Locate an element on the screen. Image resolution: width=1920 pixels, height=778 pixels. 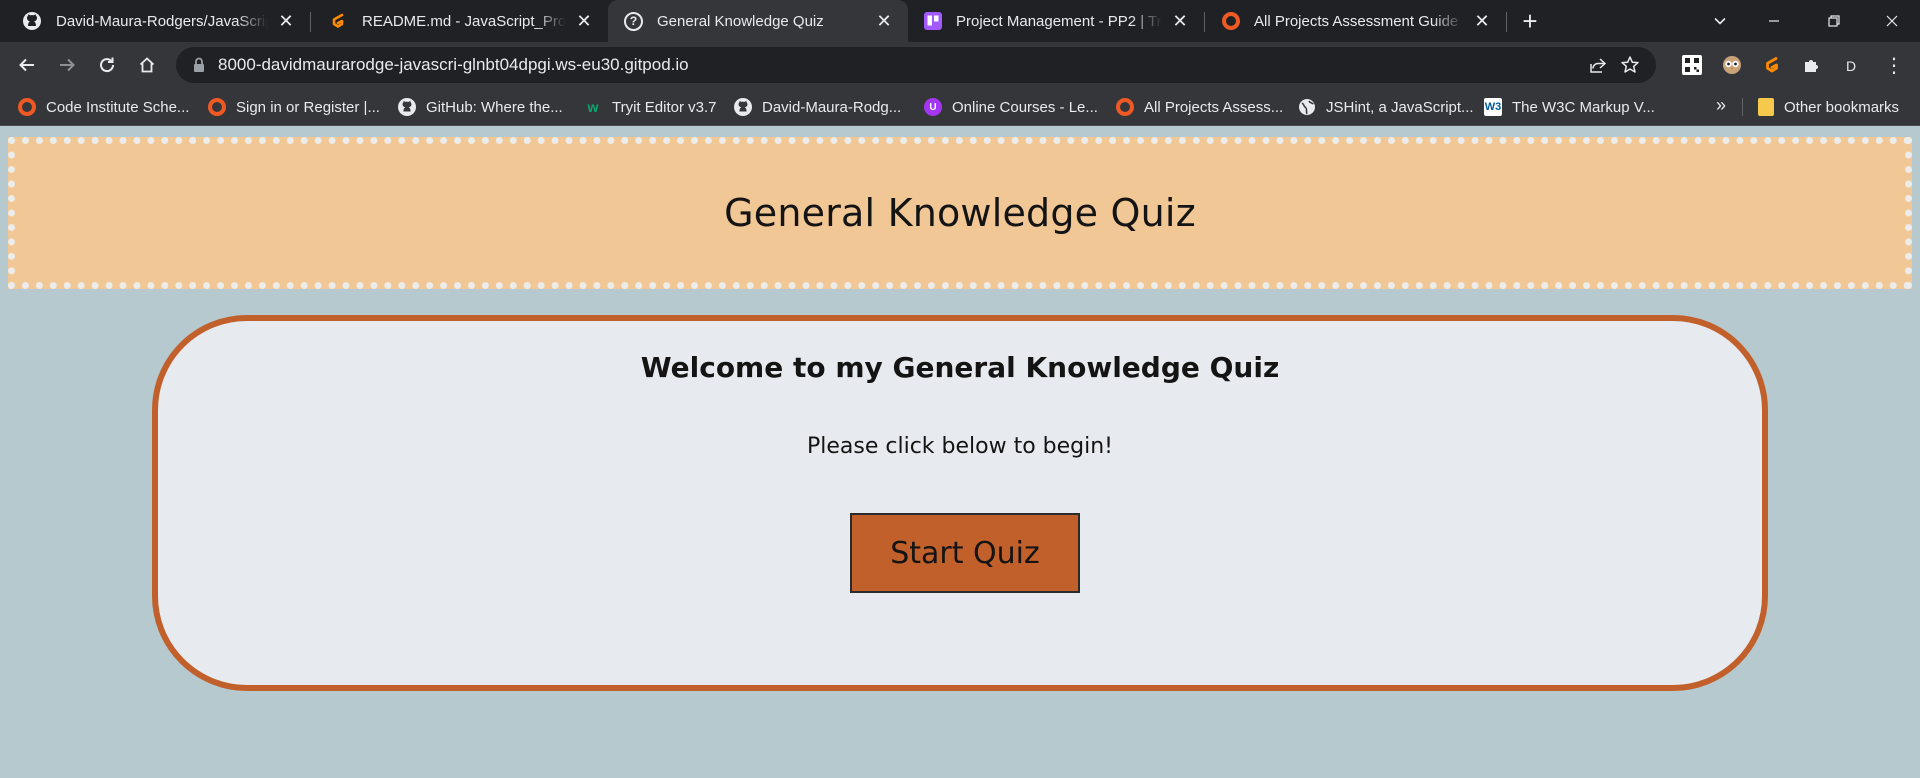
lock-icon is located at coordinates (199, 65).